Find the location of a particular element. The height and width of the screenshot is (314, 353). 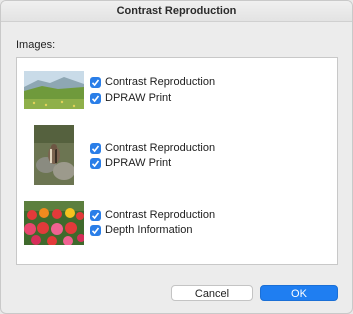

image-2-option-dpraw: DPRAW Print is located at coordinates (130, 163).